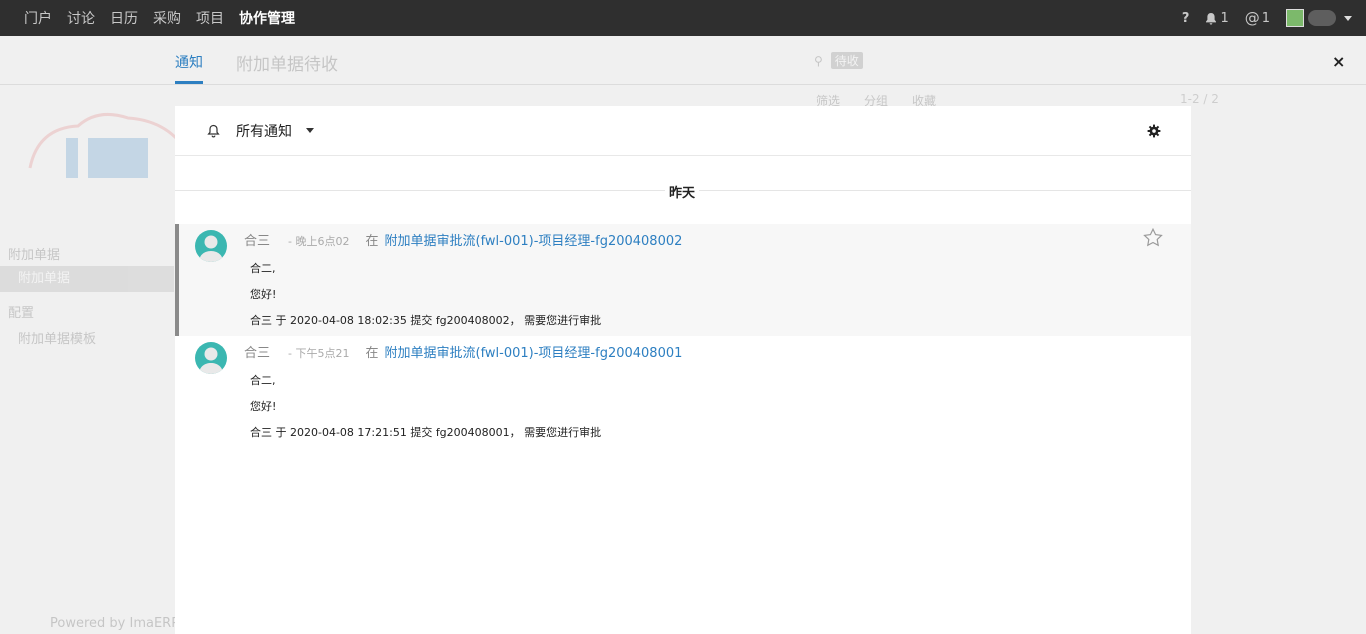  What do you see at coordinates (1322, 18) in the screenshot?
I see `user-name-blurred` at bounding box center [1322, 18].